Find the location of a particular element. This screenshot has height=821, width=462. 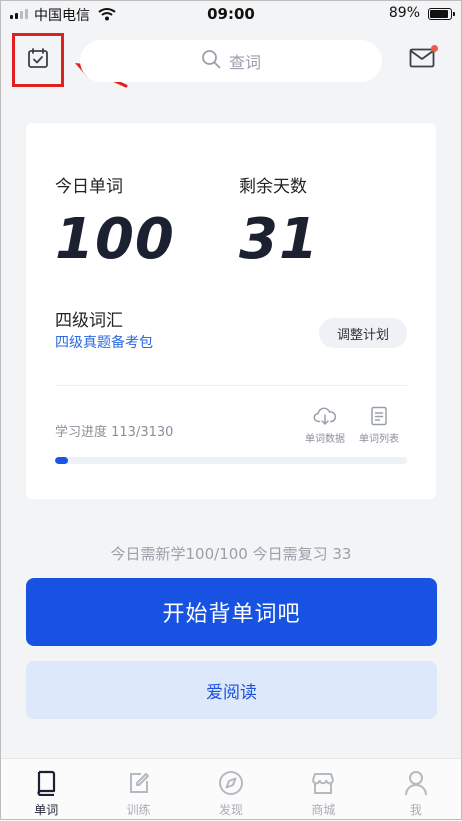

remaining-days-label: 剩余天数 is located at coordinates (273, 187).